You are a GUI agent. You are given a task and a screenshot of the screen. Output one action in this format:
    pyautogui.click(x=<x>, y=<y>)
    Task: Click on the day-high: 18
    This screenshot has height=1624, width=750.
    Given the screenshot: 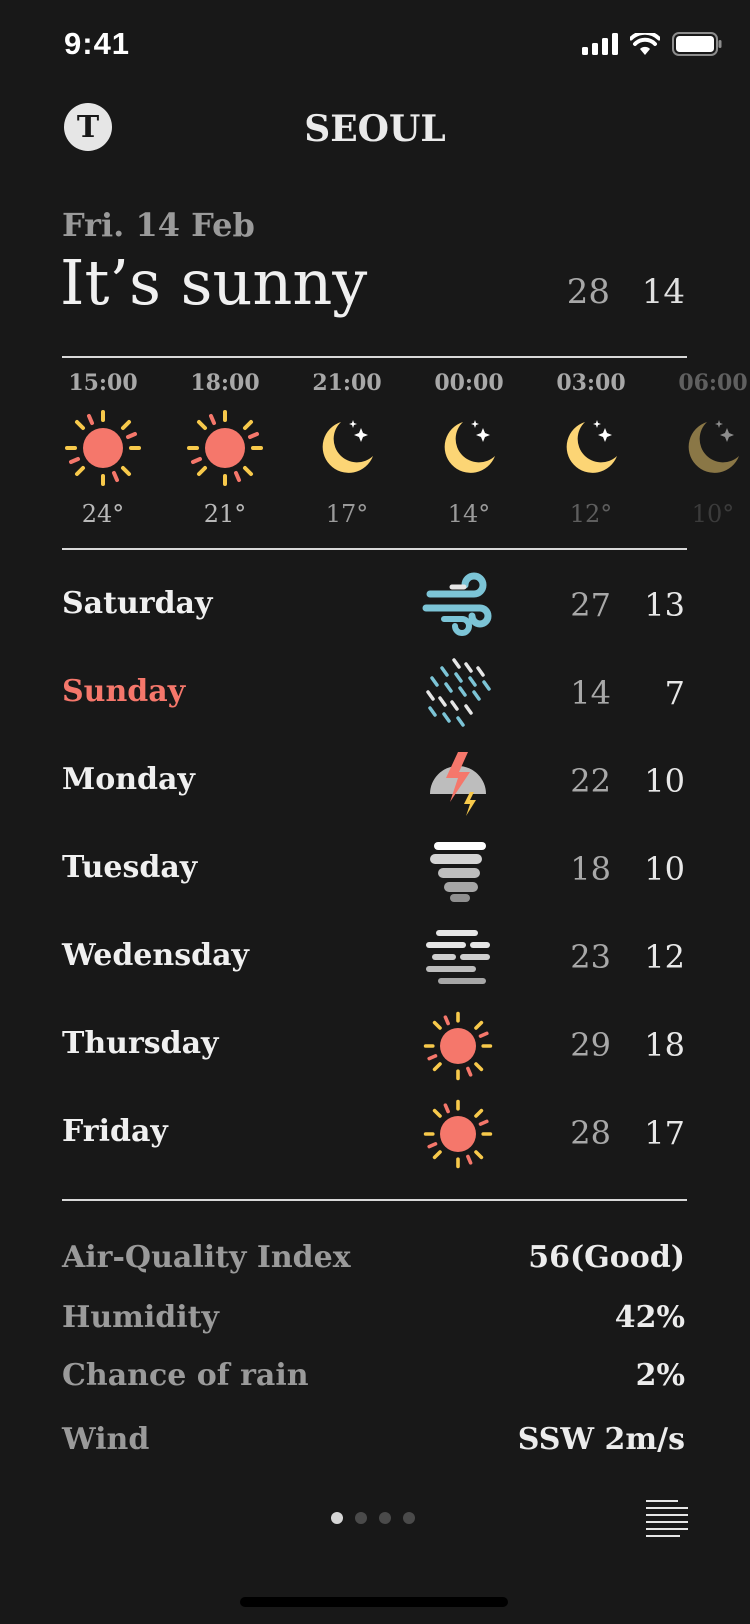 What is the action you would take?
    pyautogui.click(x=590, y=869)
    